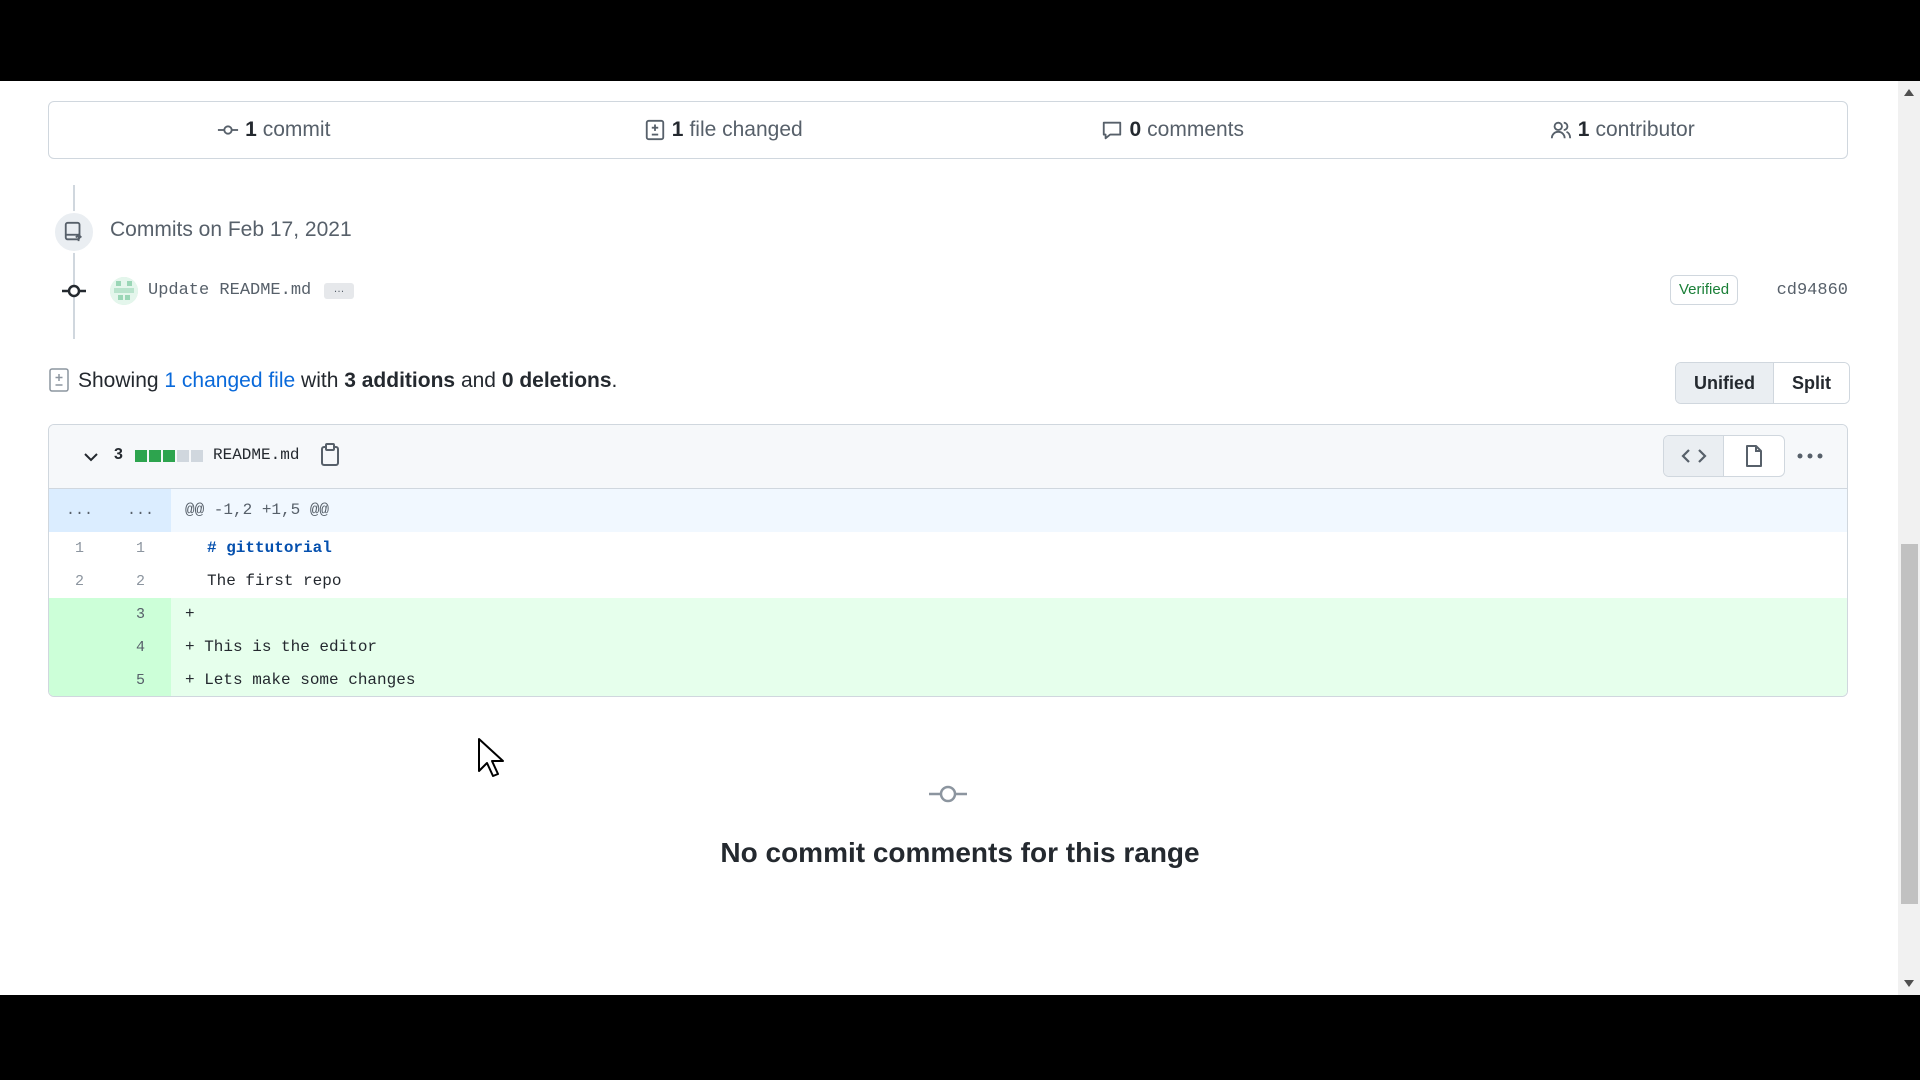 This screenshot has width=1920, height=1080. I want to click on people-icon, so click(1560, 130).